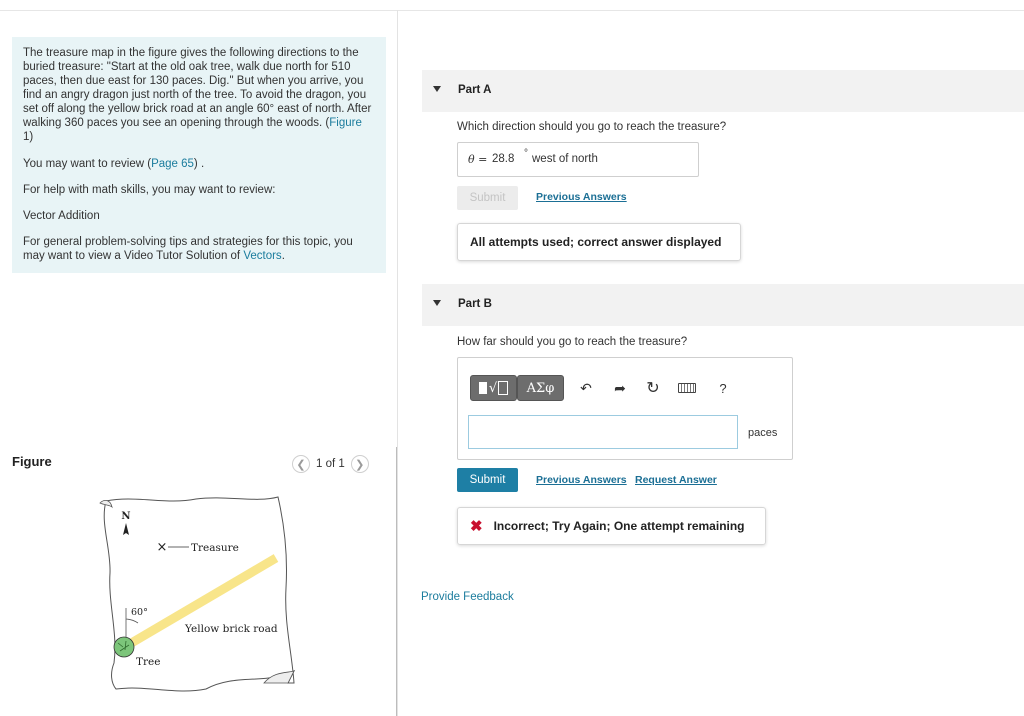 Image resolution: width=1024 pixels, height=716 pixels. What do you see at coordinates (586, 388) in the screenshot?
I see `undo-icon: ↶` at bounding box center [586, 388].